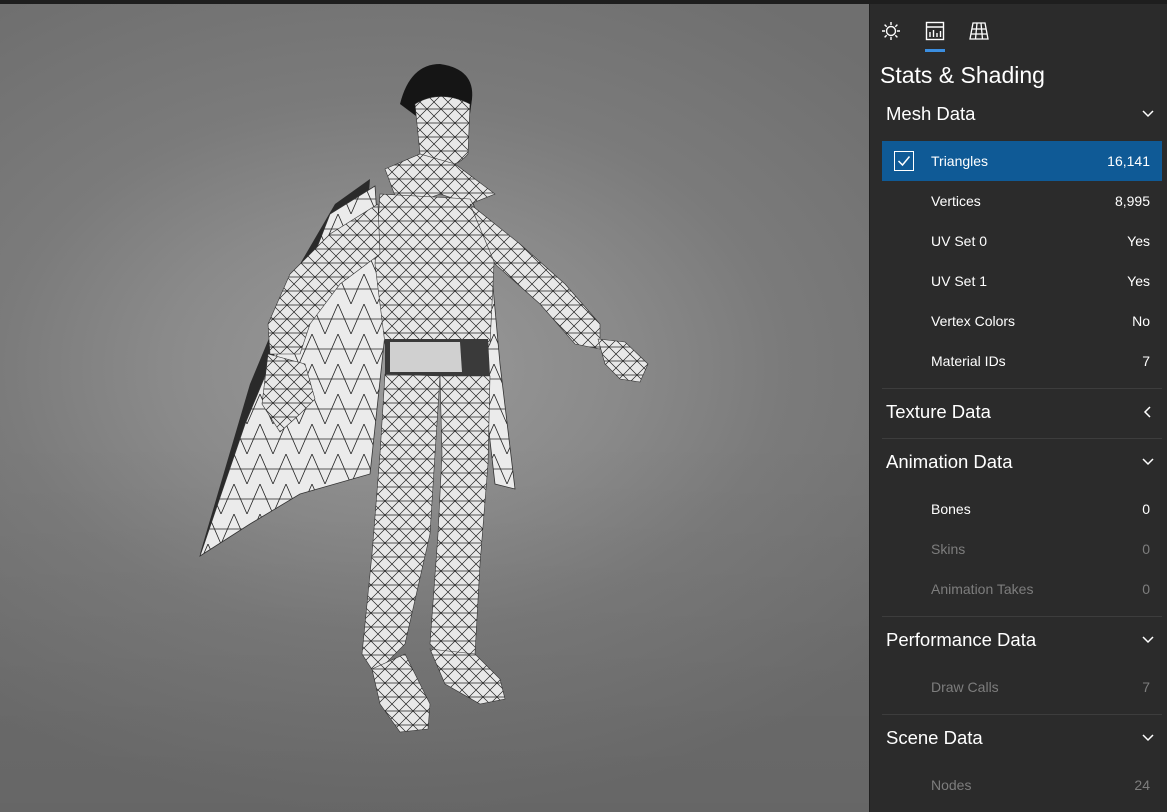  What do you see at coordinates (934, 737) in the screenshot?
I see `section-title: Scene Data` at bounding box center [934, 737].